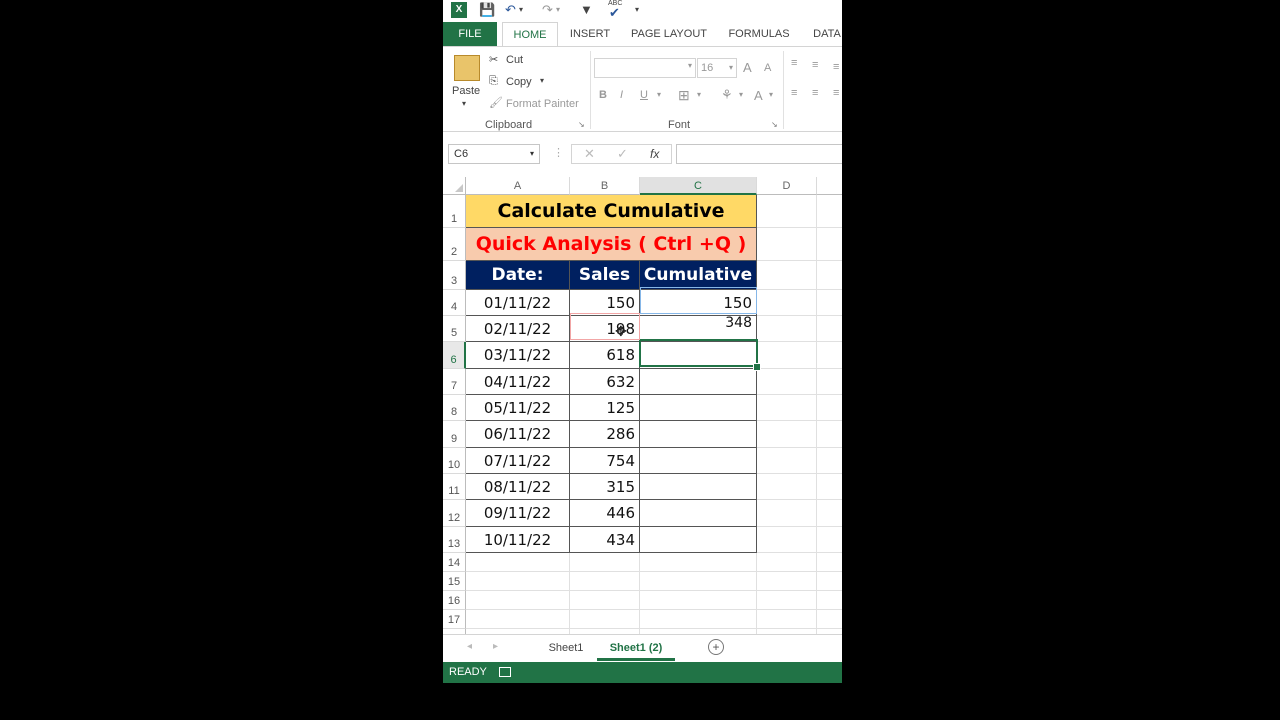  I want to click on active-cell-c6, so click(698, 353).